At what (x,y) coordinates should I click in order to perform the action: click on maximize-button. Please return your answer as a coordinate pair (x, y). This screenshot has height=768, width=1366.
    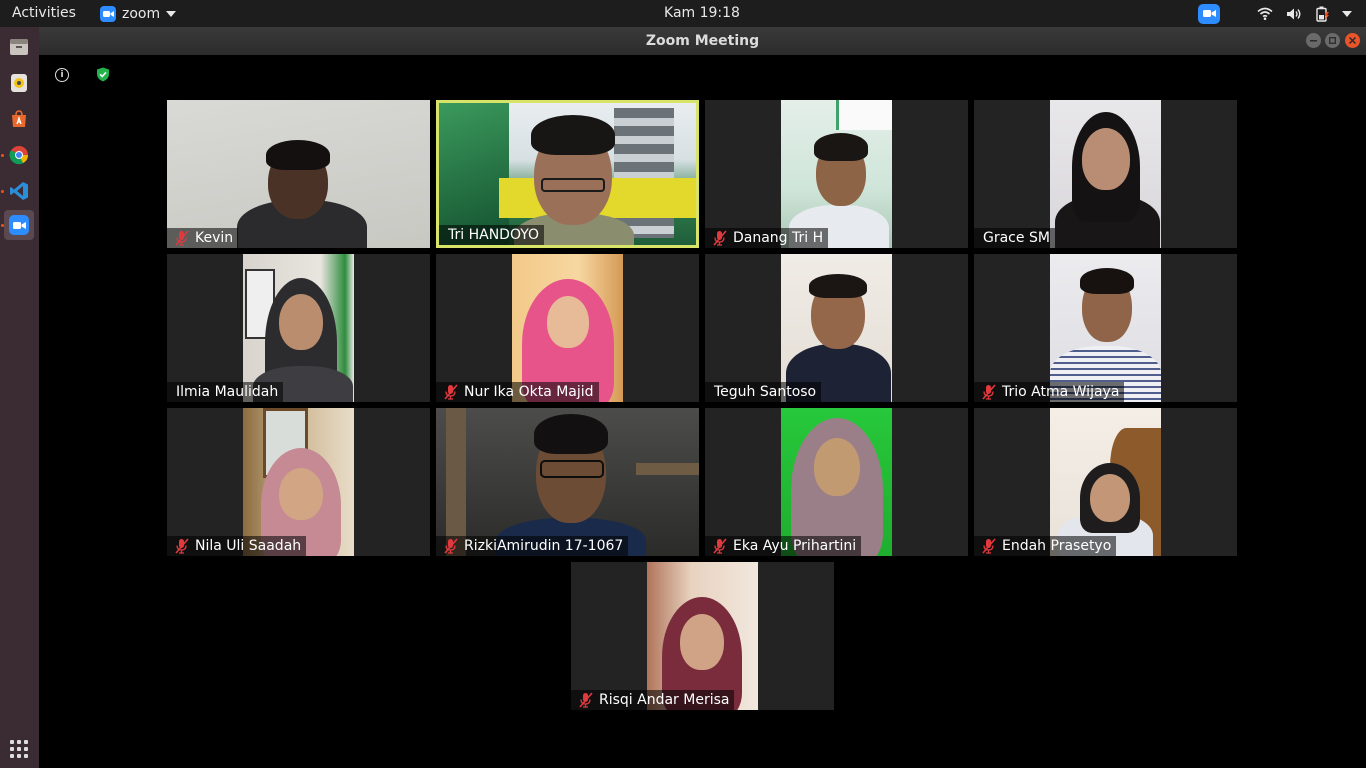
    Looking at the image, I should click on (1332, 40).